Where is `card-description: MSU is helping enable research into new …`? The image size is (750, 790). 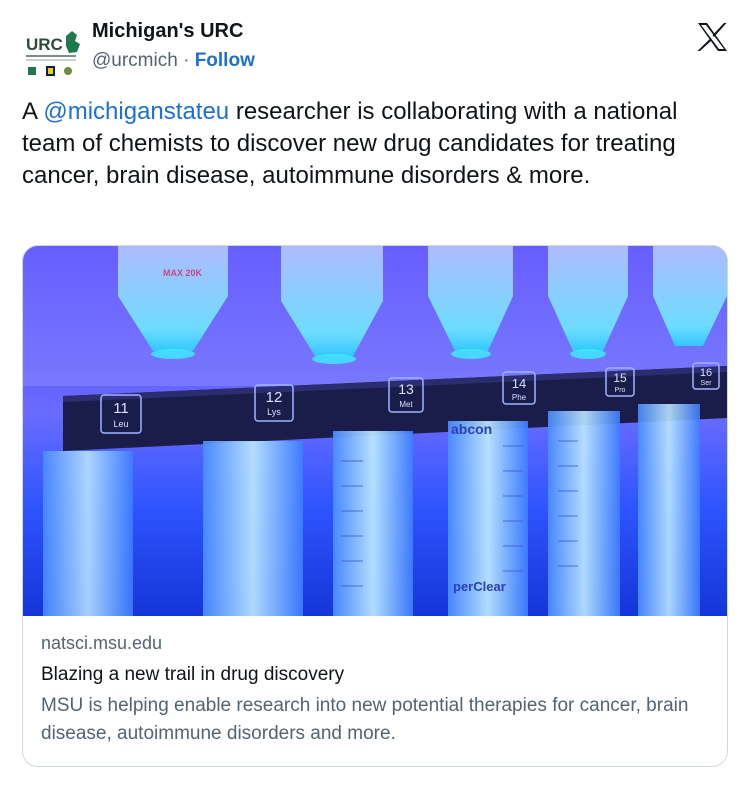
card-description: MSU is helping enable research into new … is located at coordinates (365, 719).